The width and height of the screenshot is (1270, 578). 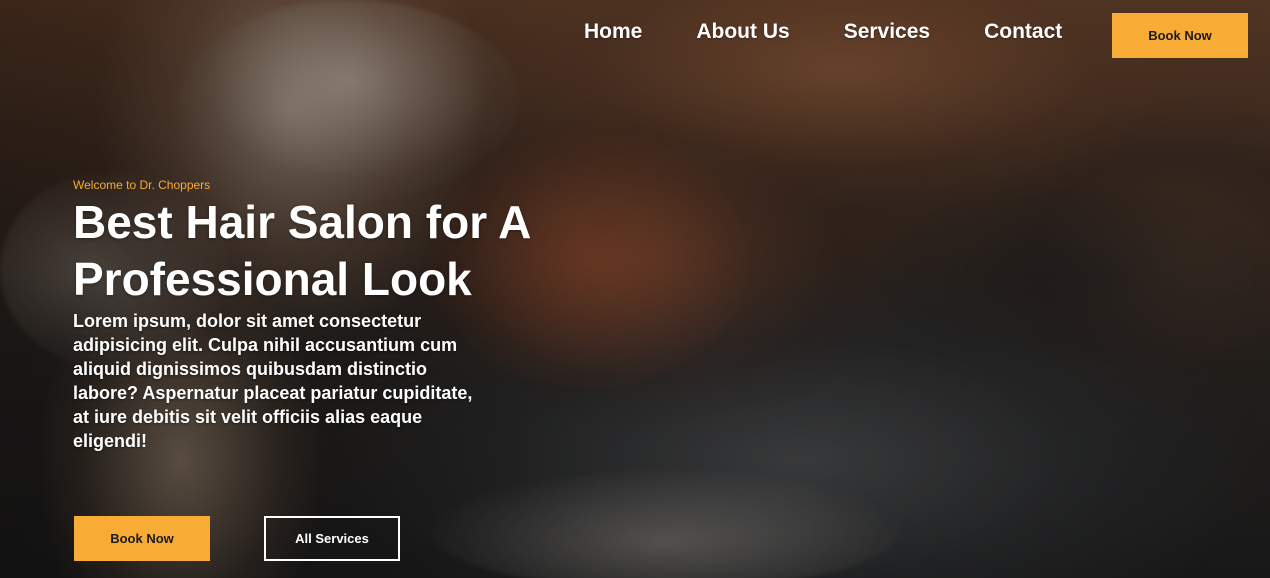 What do you see at coordinates (1023, 32) in the screenshot?
I see `nav-link-contact: Contact` at bounding box center [1023, 32].